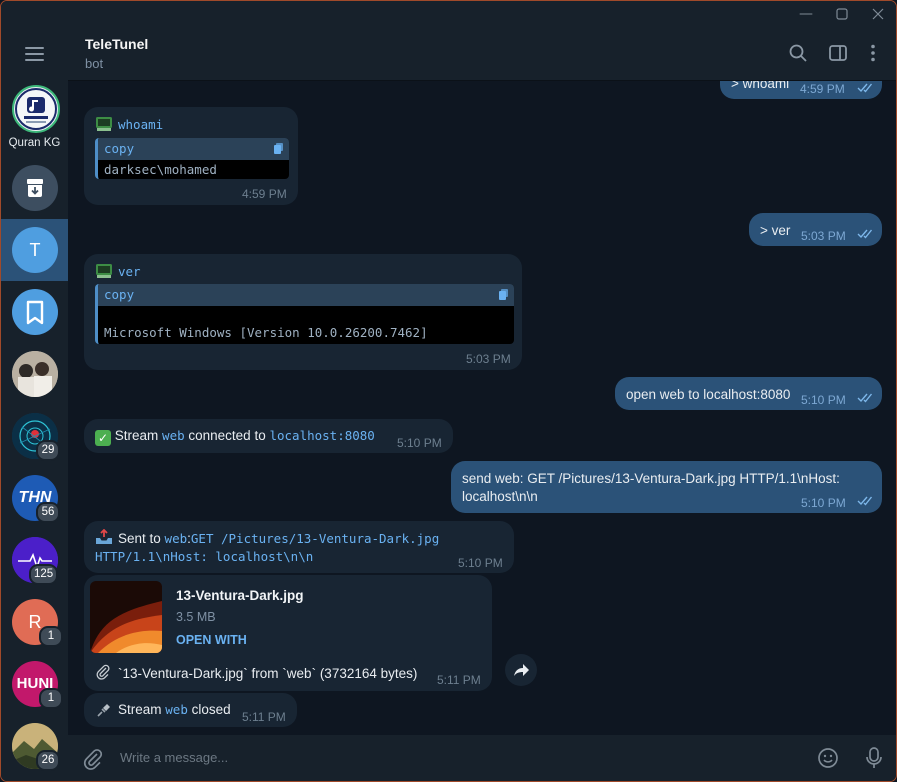 The width and height of the screenshot is (897, 782). I want to click on chat-header: TeleTunel bot, so click(482, 54).